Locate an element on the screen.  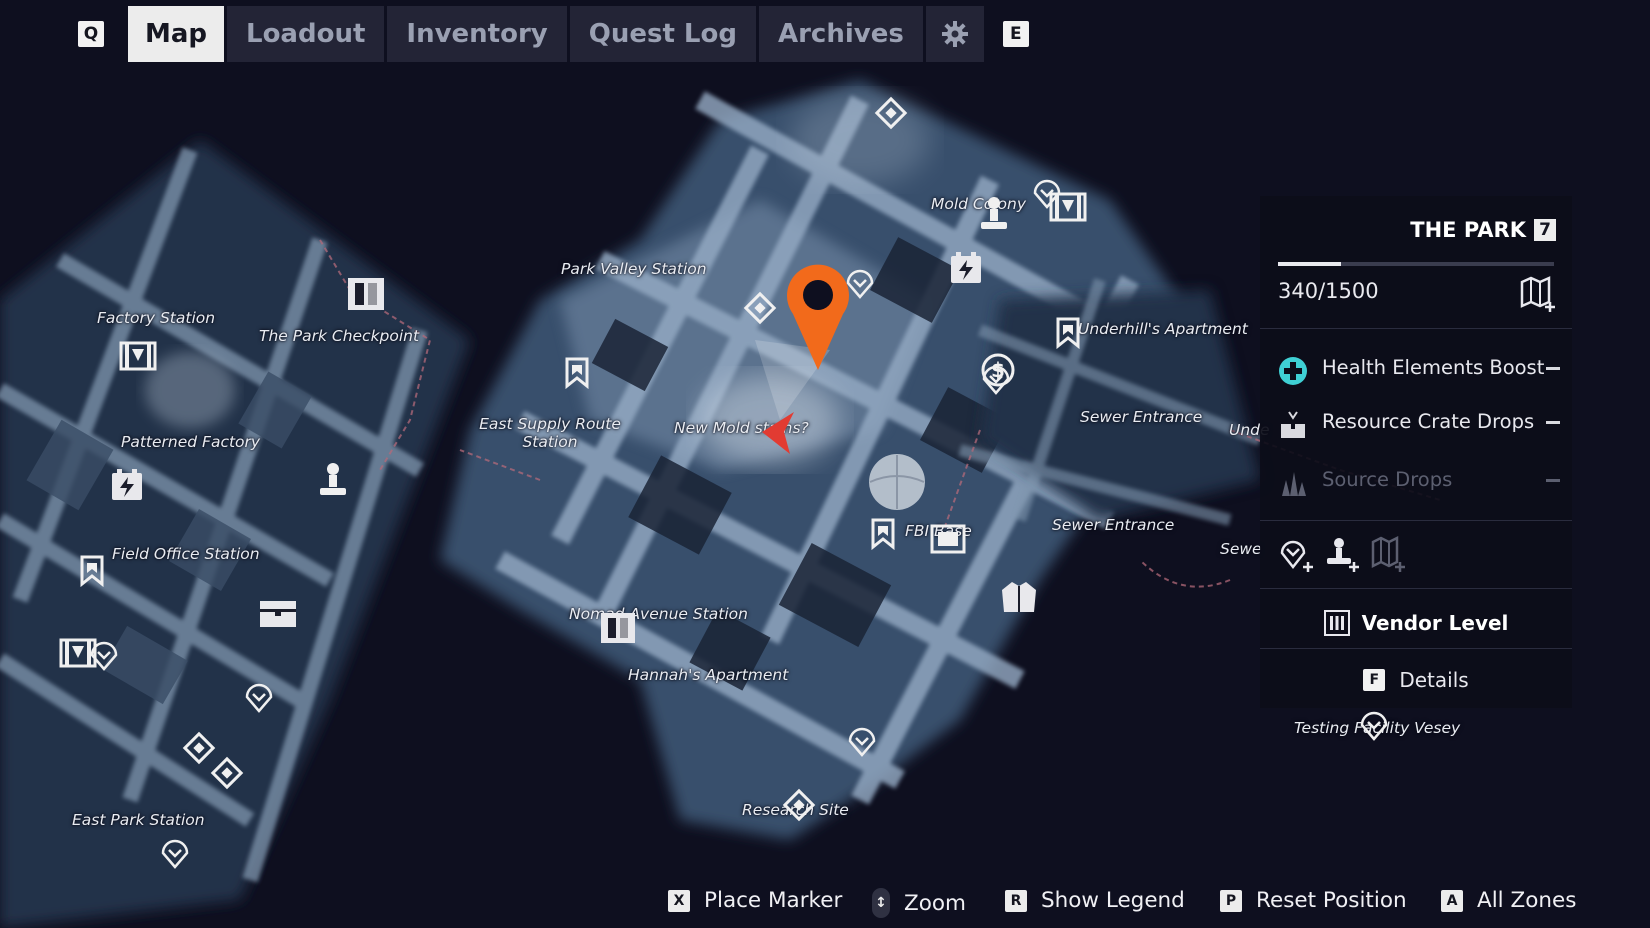
tab-loadout: Loadout is located at coordinates (306, 34).